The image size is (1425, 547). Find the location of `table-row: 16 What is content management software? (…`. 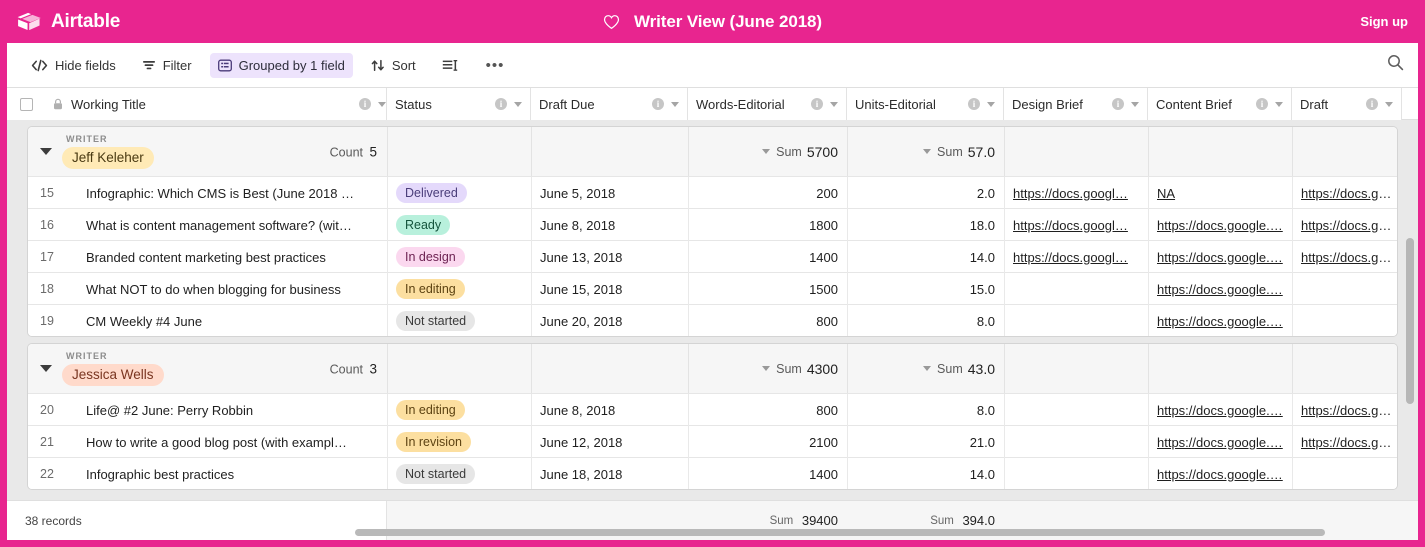

table-row: 16 What is content management software? (… is located at coordinates (712, 224).